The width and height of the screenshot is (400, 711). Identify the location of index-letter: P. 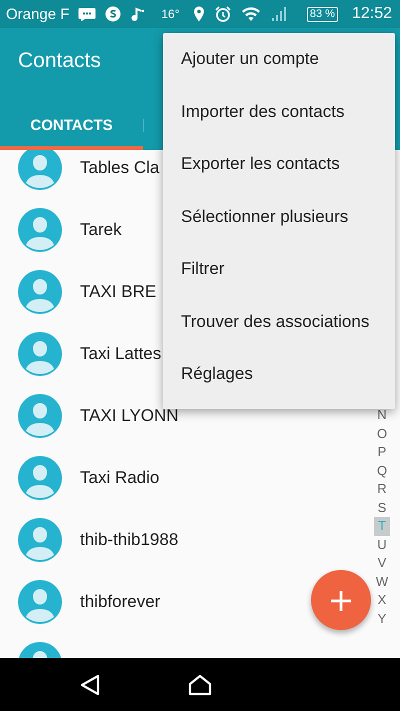
(382, 452).